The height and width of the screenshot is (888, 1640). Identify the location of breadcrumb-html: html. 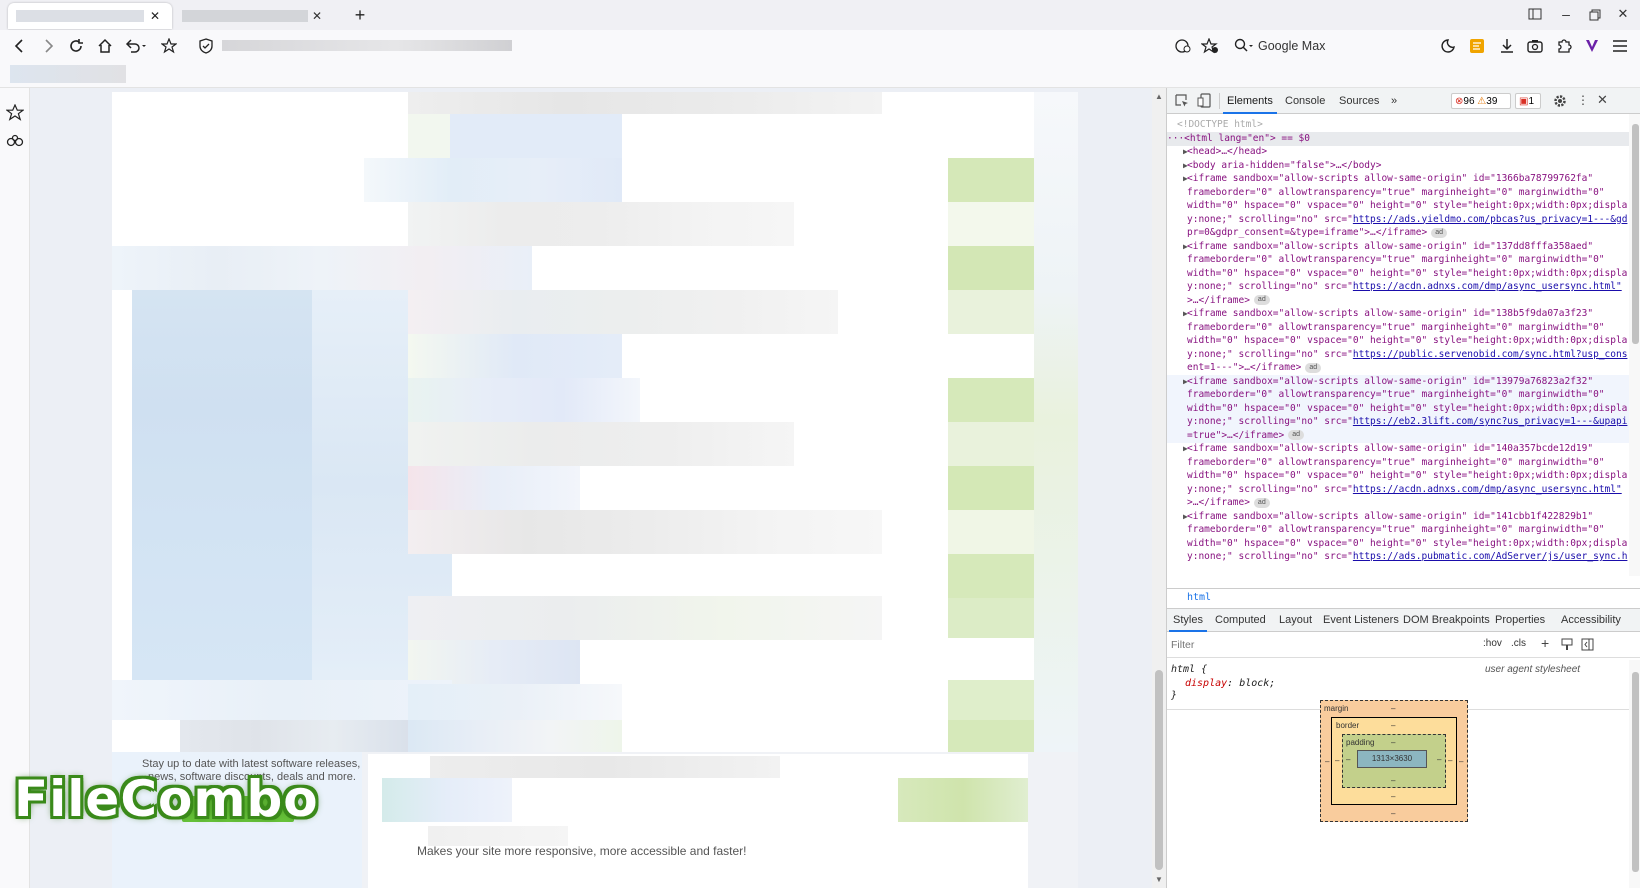
(1199, 597).